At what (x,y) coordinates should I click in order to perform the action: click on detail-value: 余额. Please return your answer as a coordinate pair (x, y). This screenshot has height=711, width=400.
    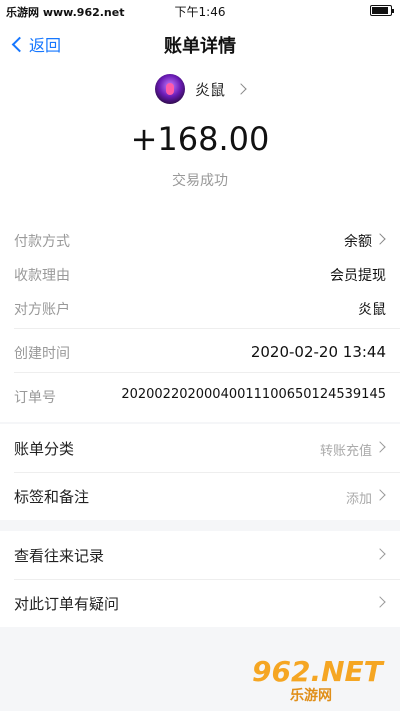
    Looking at the image, I should click on (358, 242).